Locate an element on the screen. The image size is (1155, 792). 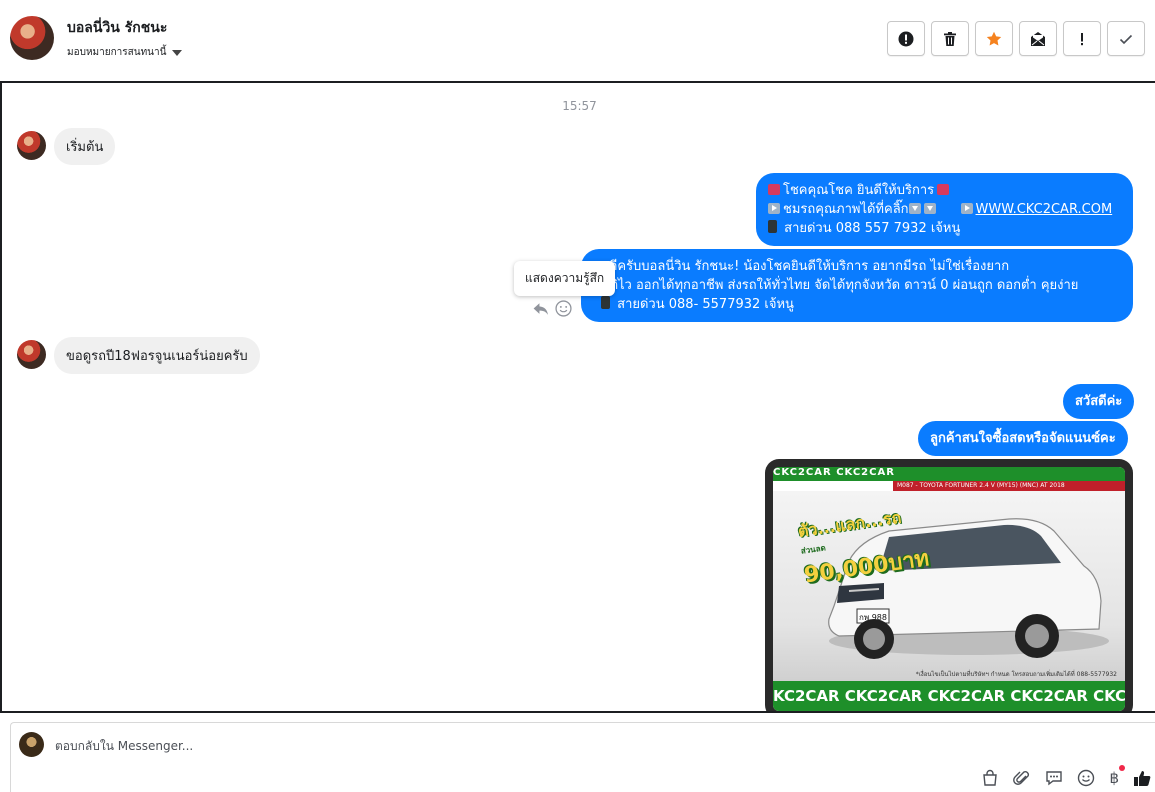
assign-conversation-dropdown: มอบหมายการสนทนานี้ is located at coordinates (125, 52).